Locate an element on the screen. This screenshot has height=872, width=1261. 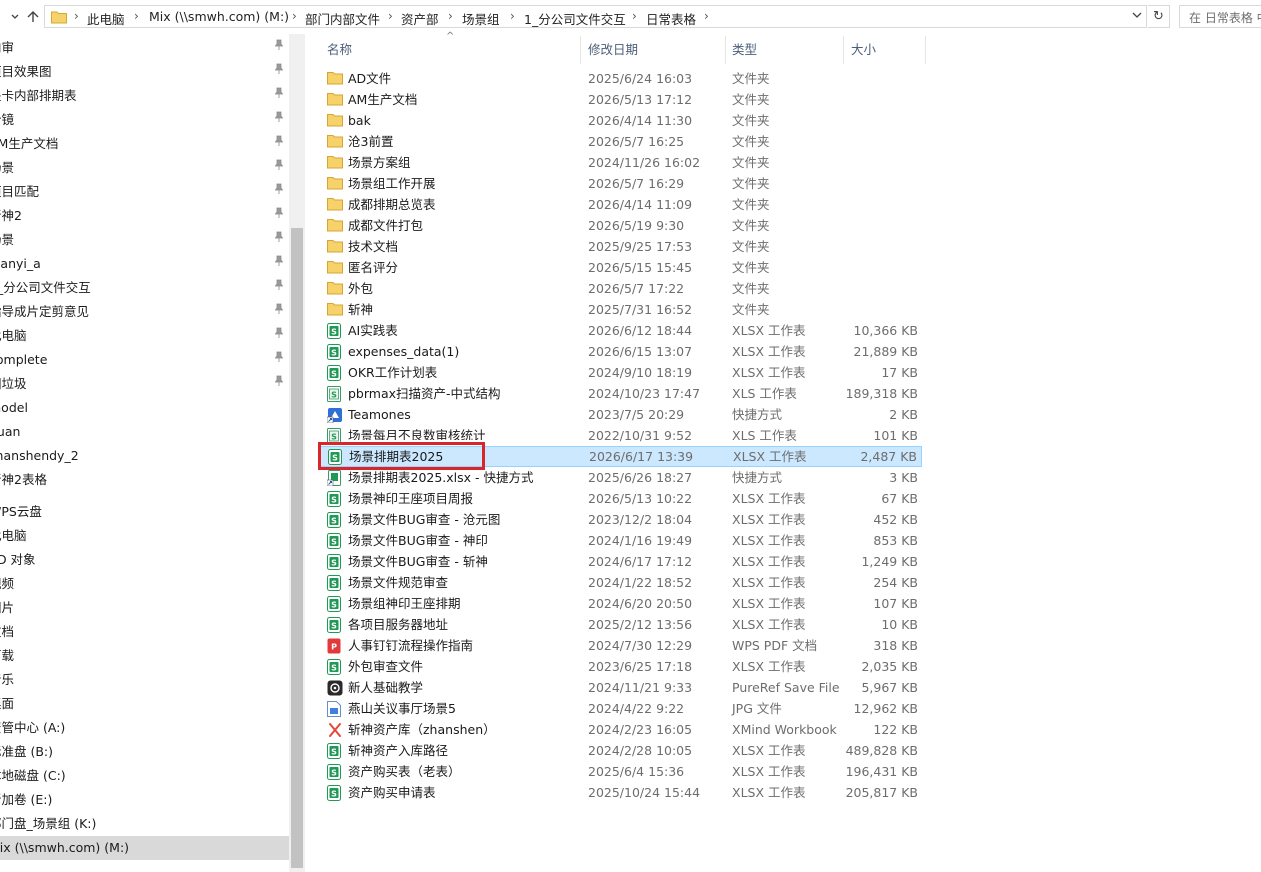
file-row: 场景组工作开展 2026/5/7 16:29 文件夹 is located at coordinates (620, 183).